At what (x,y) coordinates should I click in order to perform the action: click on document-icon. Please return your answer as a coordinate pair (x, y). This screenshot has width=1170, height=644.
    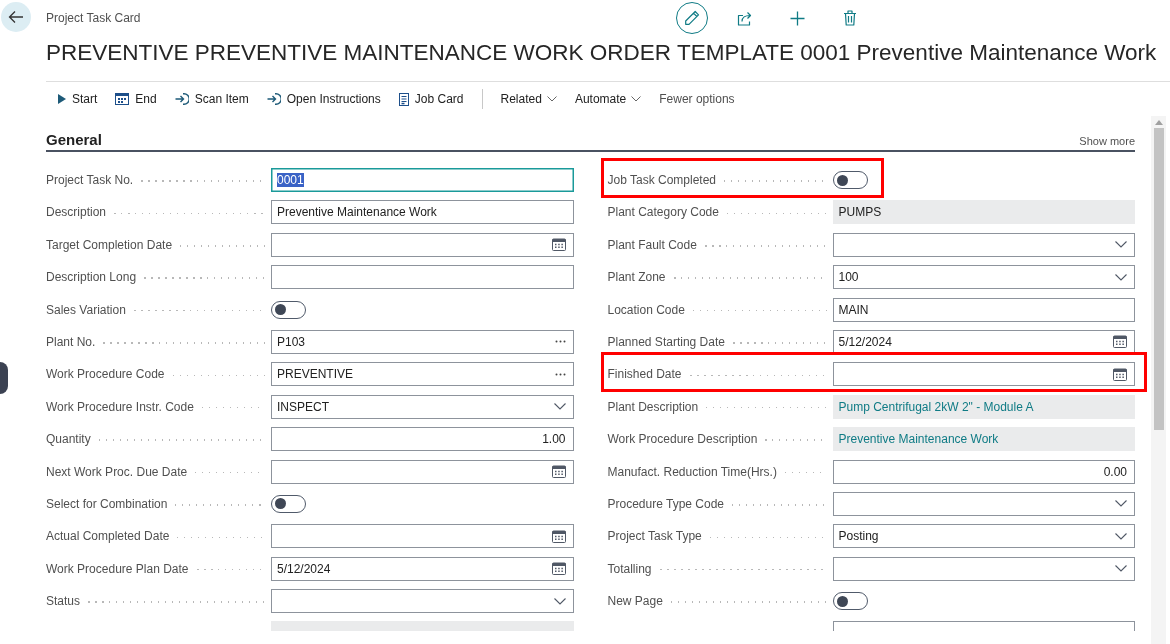
    Looking at the image, I should click on (403, 99).